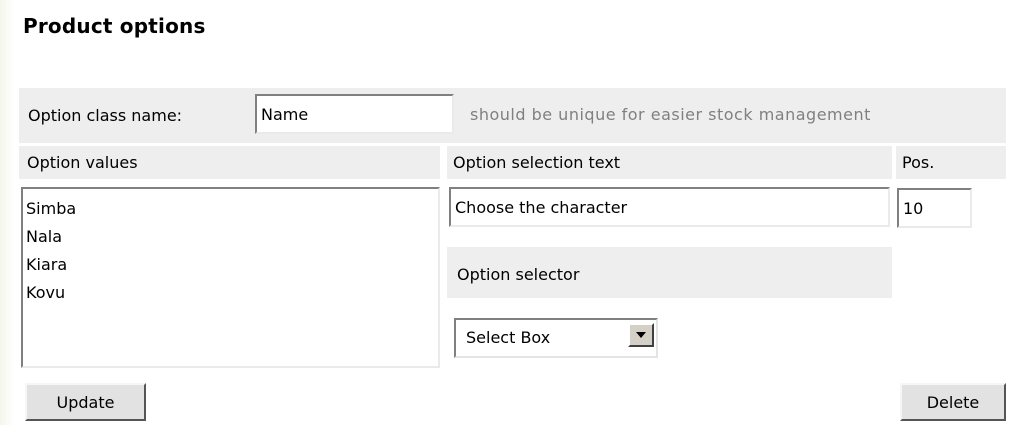  What do you see at coordinates (556, 338) in the screenshot?
I see `option-selector-select: Select Box` at bounding box center [556, 338].